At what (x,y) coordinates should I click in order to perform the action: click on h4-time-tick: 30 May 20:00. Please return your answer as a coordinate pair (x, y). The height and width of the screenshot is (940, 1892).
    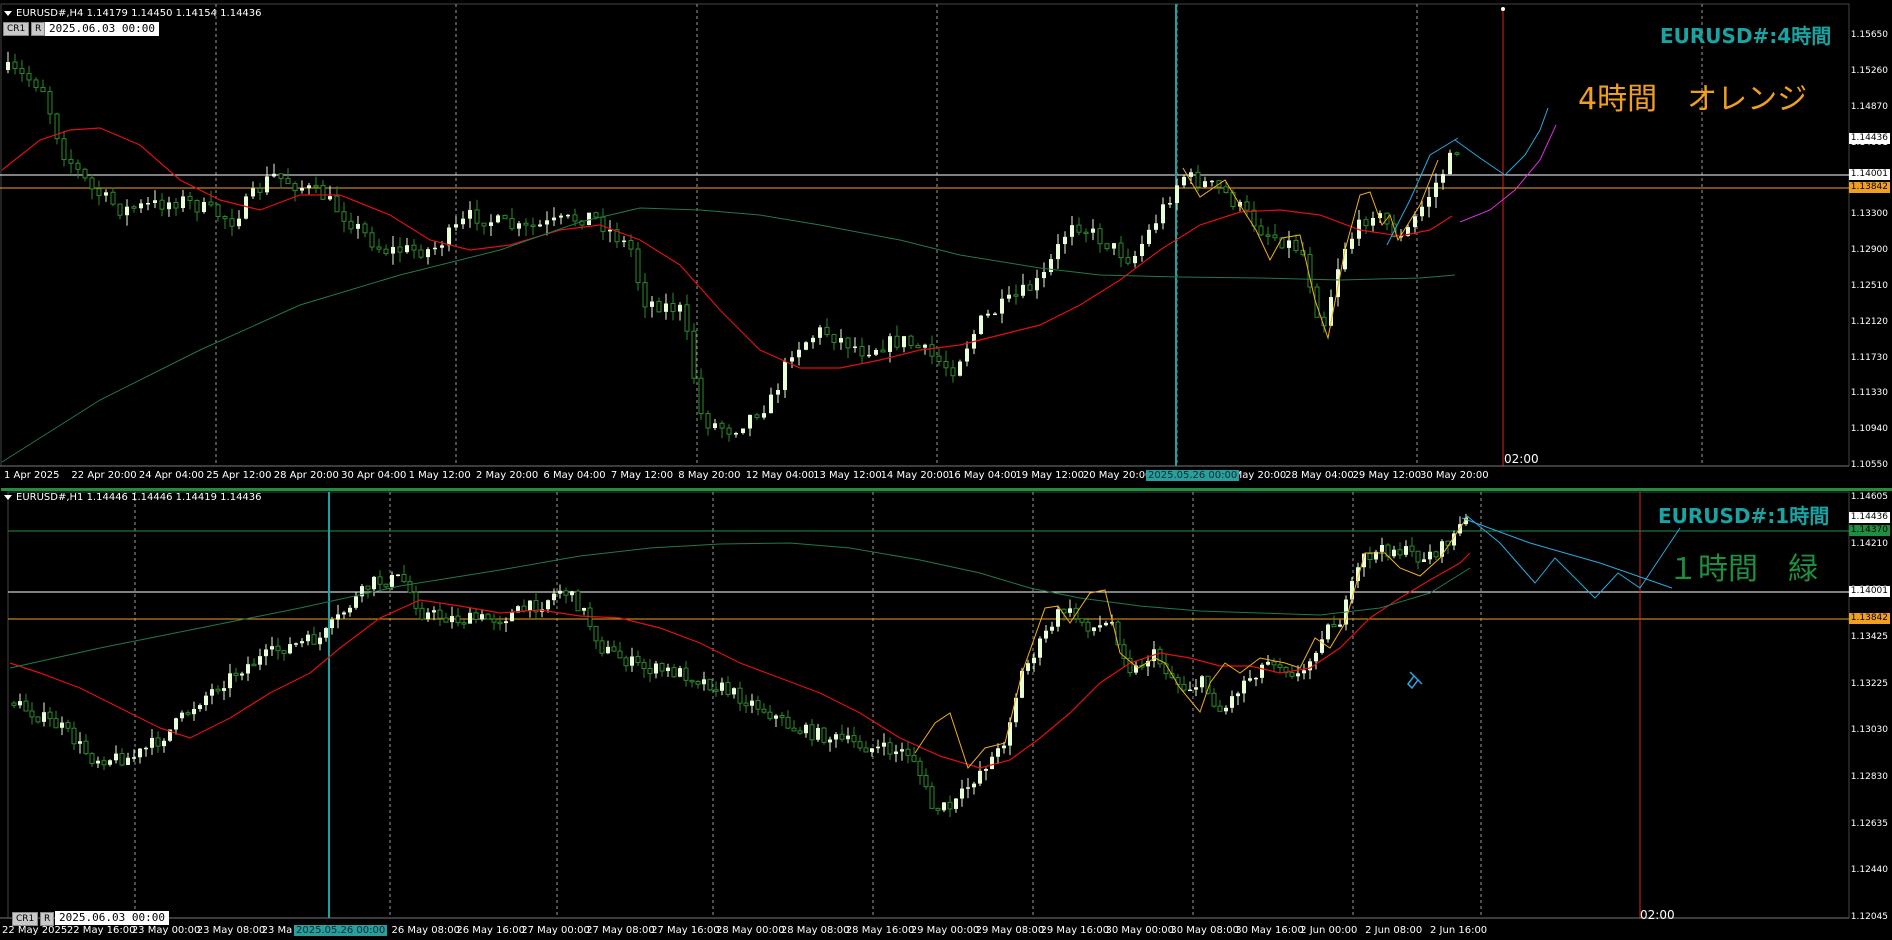
    Looking at the image, I should click on (1454, 475).